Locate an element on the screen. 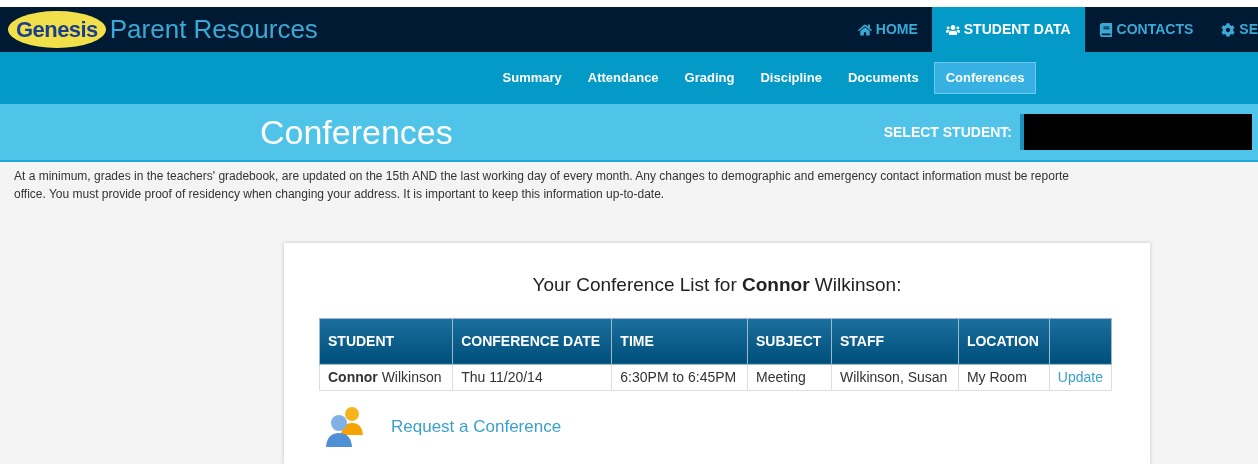 The height and width of the screenshot is (464, 1258). column-header: CONFERENCE DATE is located at coordinates (532, 341).